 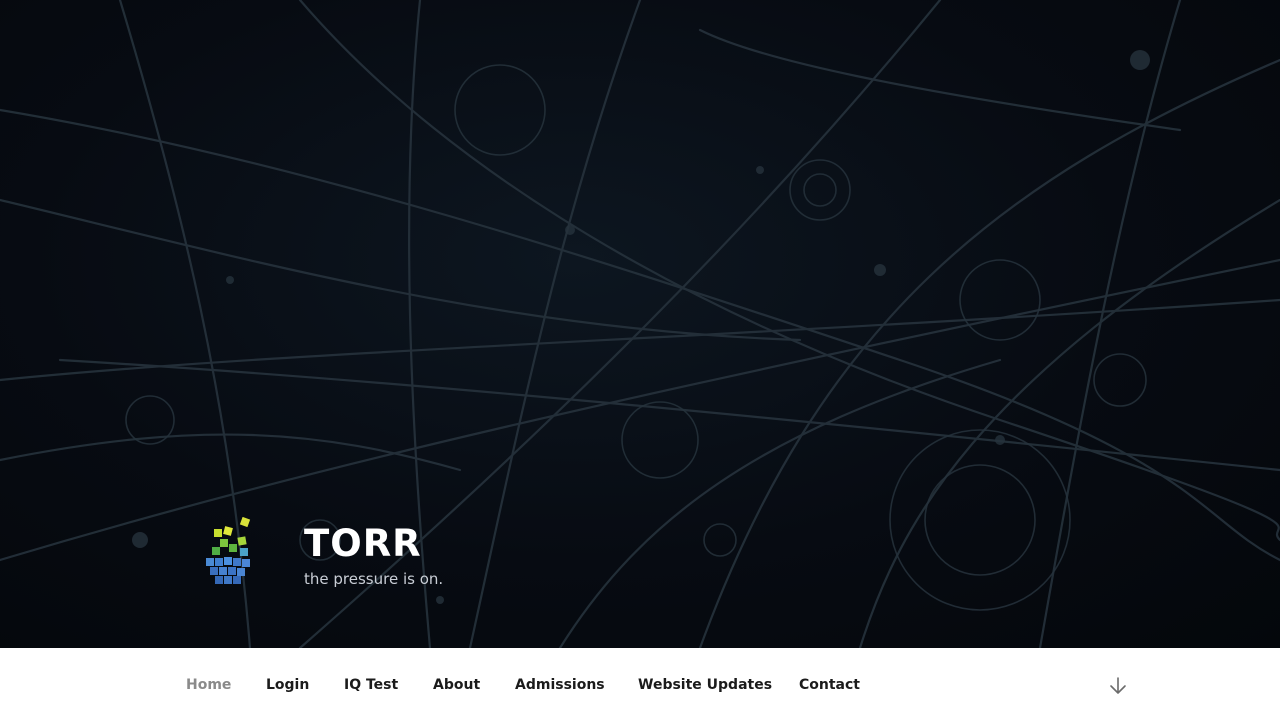 I want to click on nav-item-about: About, so click(x=456, y=685).